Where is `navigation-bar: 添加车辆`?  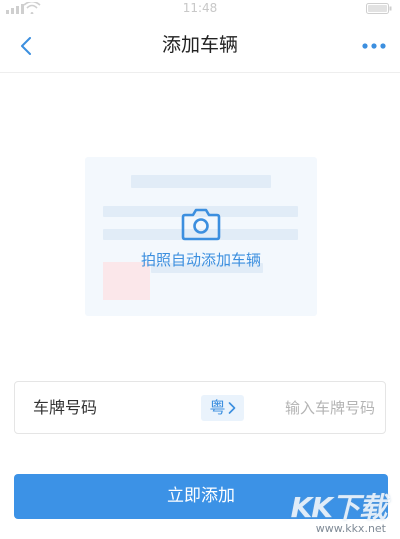
navigation-bar: 添加车辆 is located at coordinates (200, 45).